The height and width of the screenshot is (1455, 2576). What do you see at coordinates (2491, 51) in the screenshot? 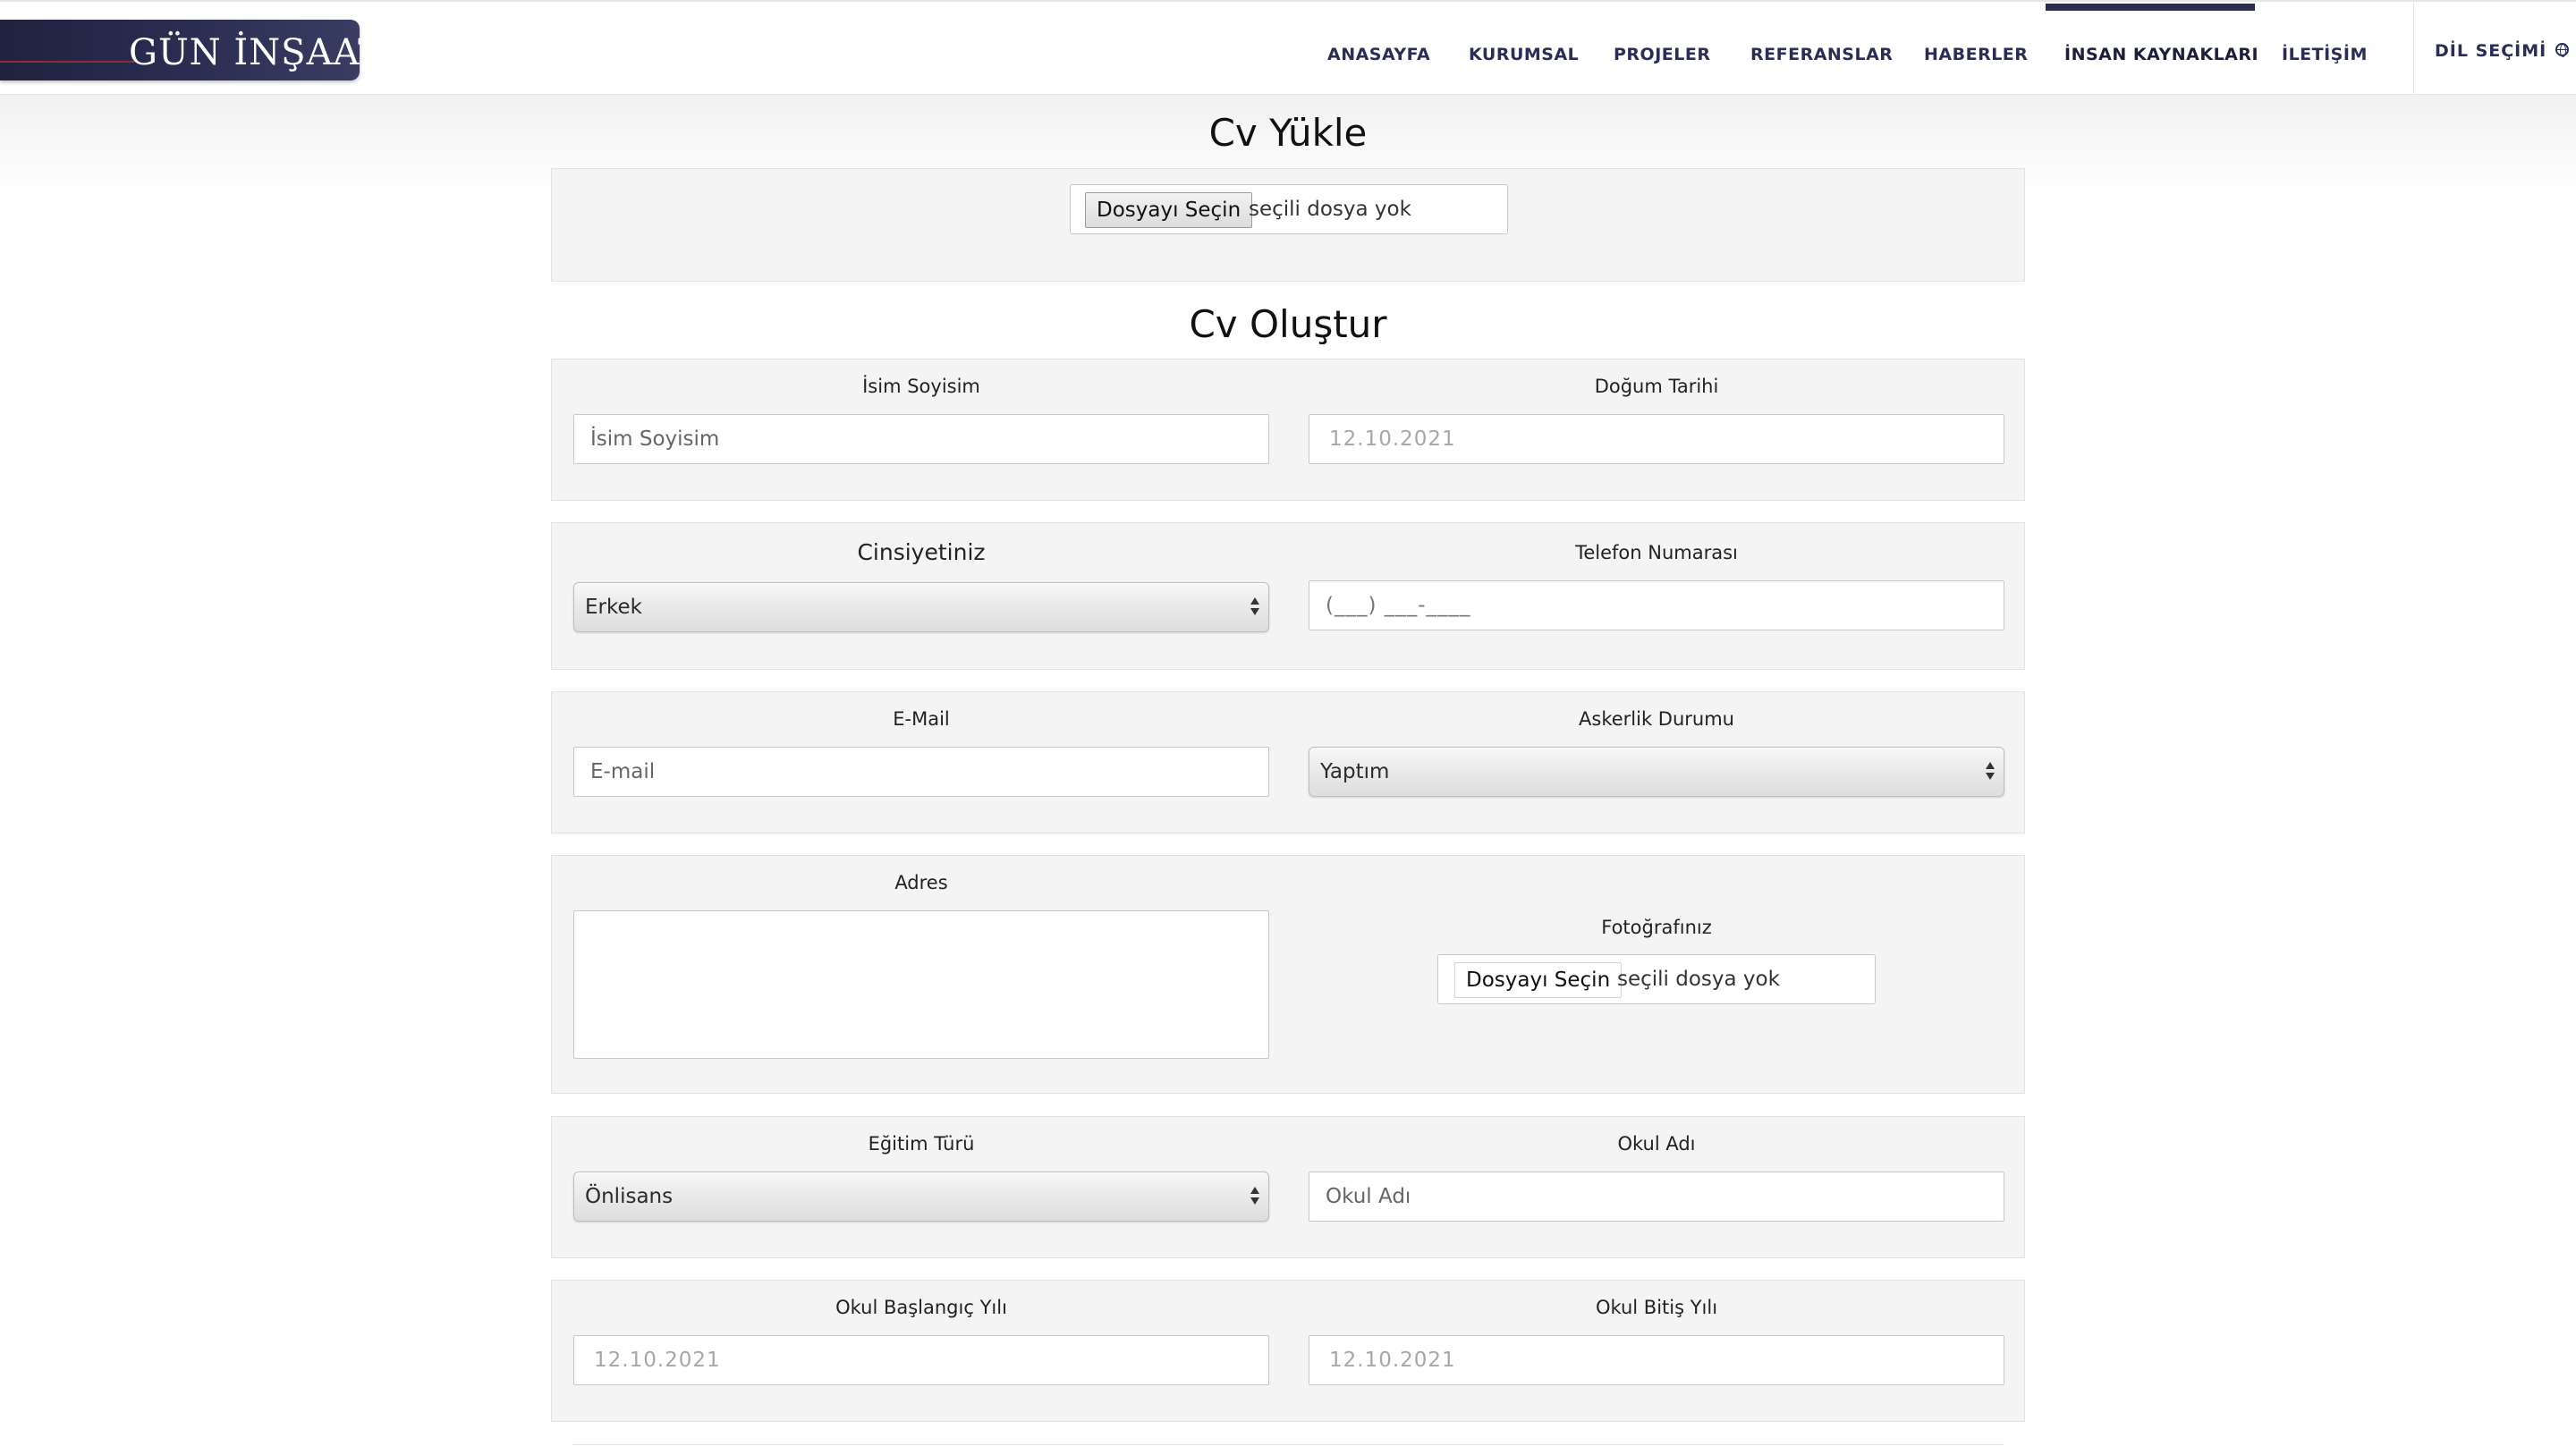
I see `language-label: DİL SEÇİMİ` at bounding box center [2491, 51].